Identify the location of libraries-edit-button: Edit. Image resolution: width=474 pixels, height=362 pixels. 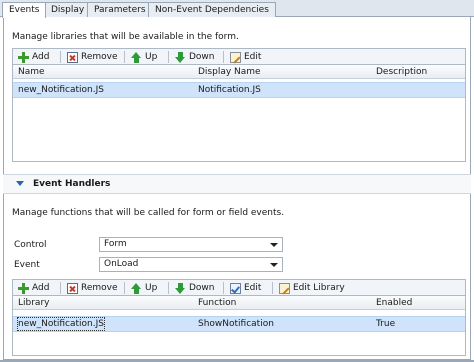
(245, 57).